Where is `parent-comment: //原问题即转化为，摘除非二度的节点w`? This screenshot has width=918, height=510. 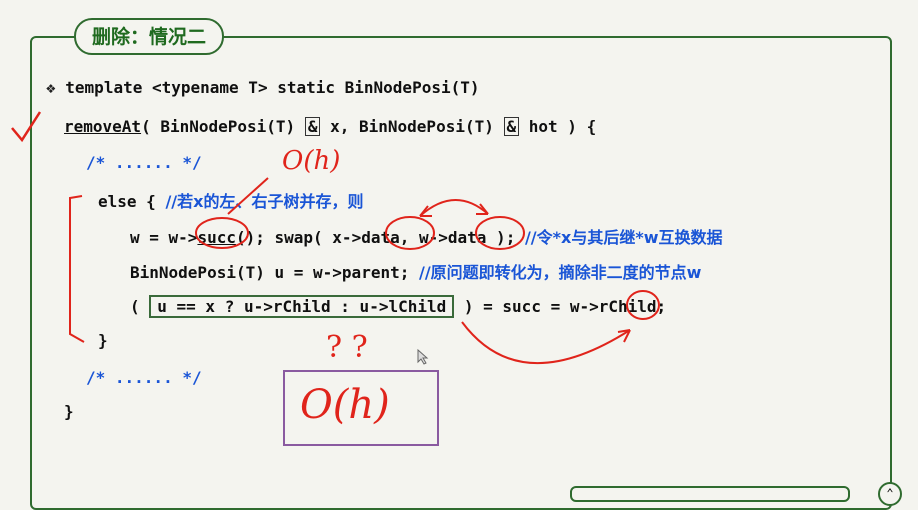 parent-comment: //原问题即转化为，摘除非二度的节点w is located at coordinates (560, 272).